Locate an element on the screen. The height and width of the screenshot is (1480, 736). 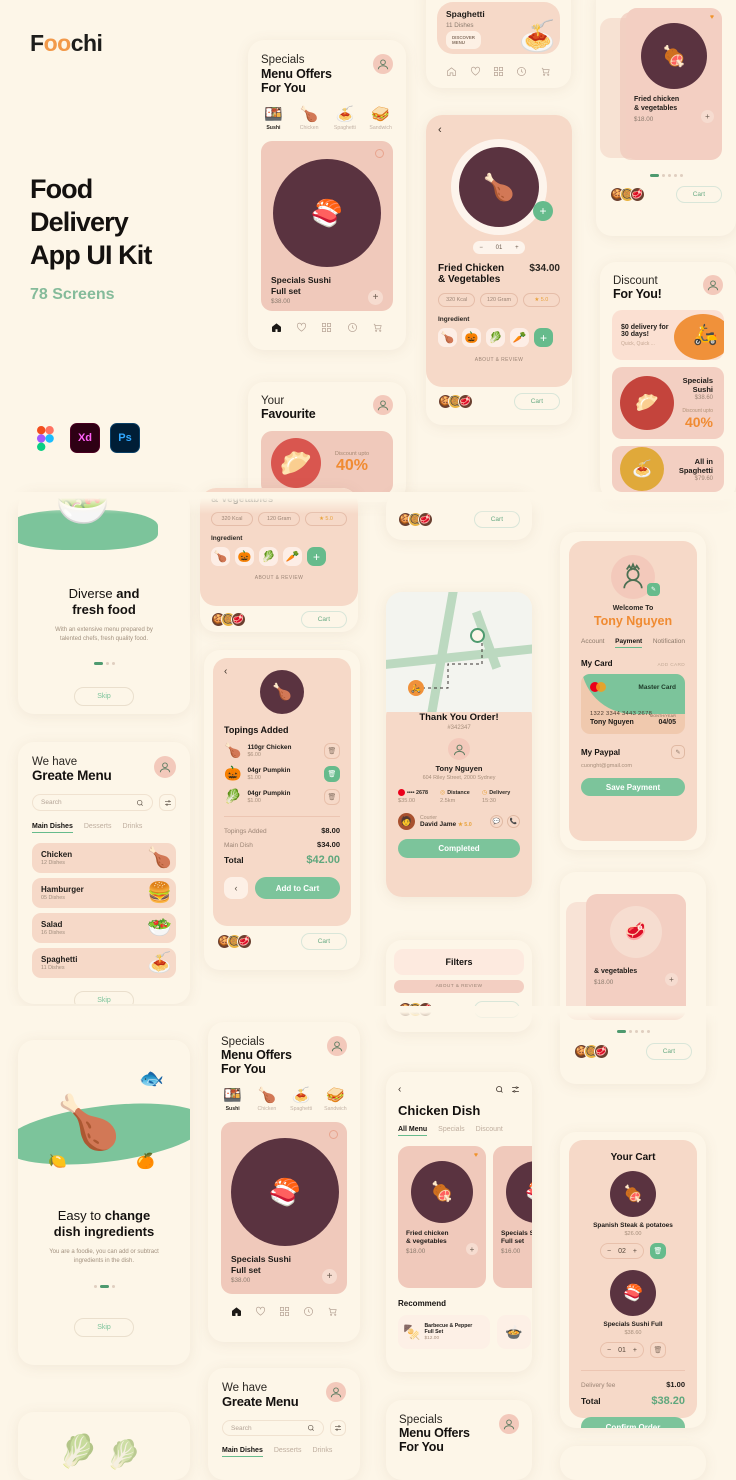
dish-tabs: All Menu Specials Discount is located at coordinates (459, 1131).